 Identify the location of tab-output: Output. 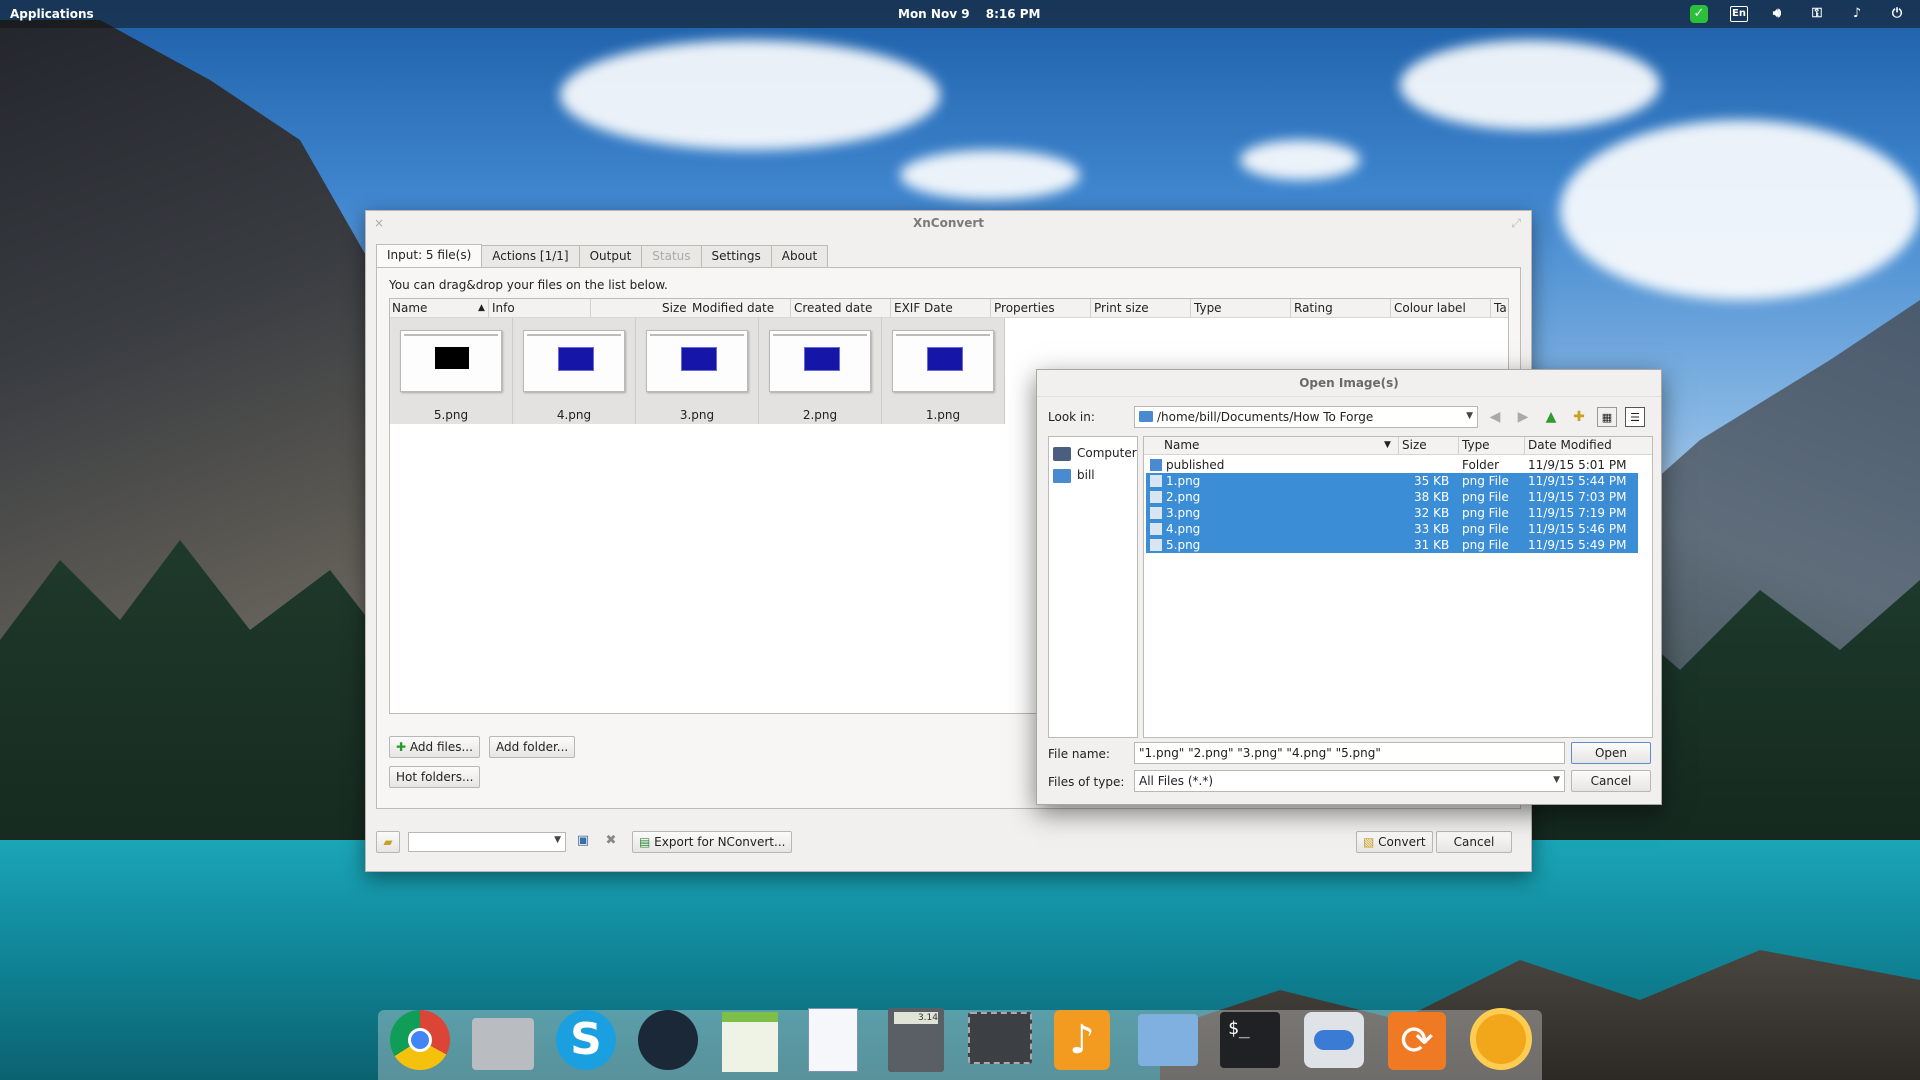
(610, 256).